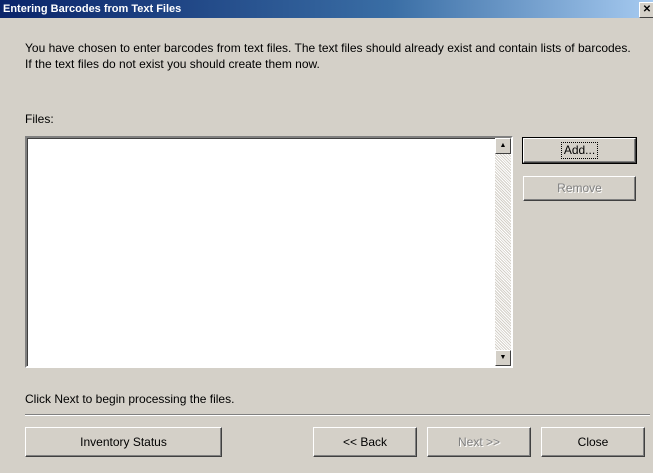 Image resolution: width=653 pixels, height=473 pixels. Describe the element at coordinates (365, 442) in the screenshot. I see `back-button: << Back` at that location.